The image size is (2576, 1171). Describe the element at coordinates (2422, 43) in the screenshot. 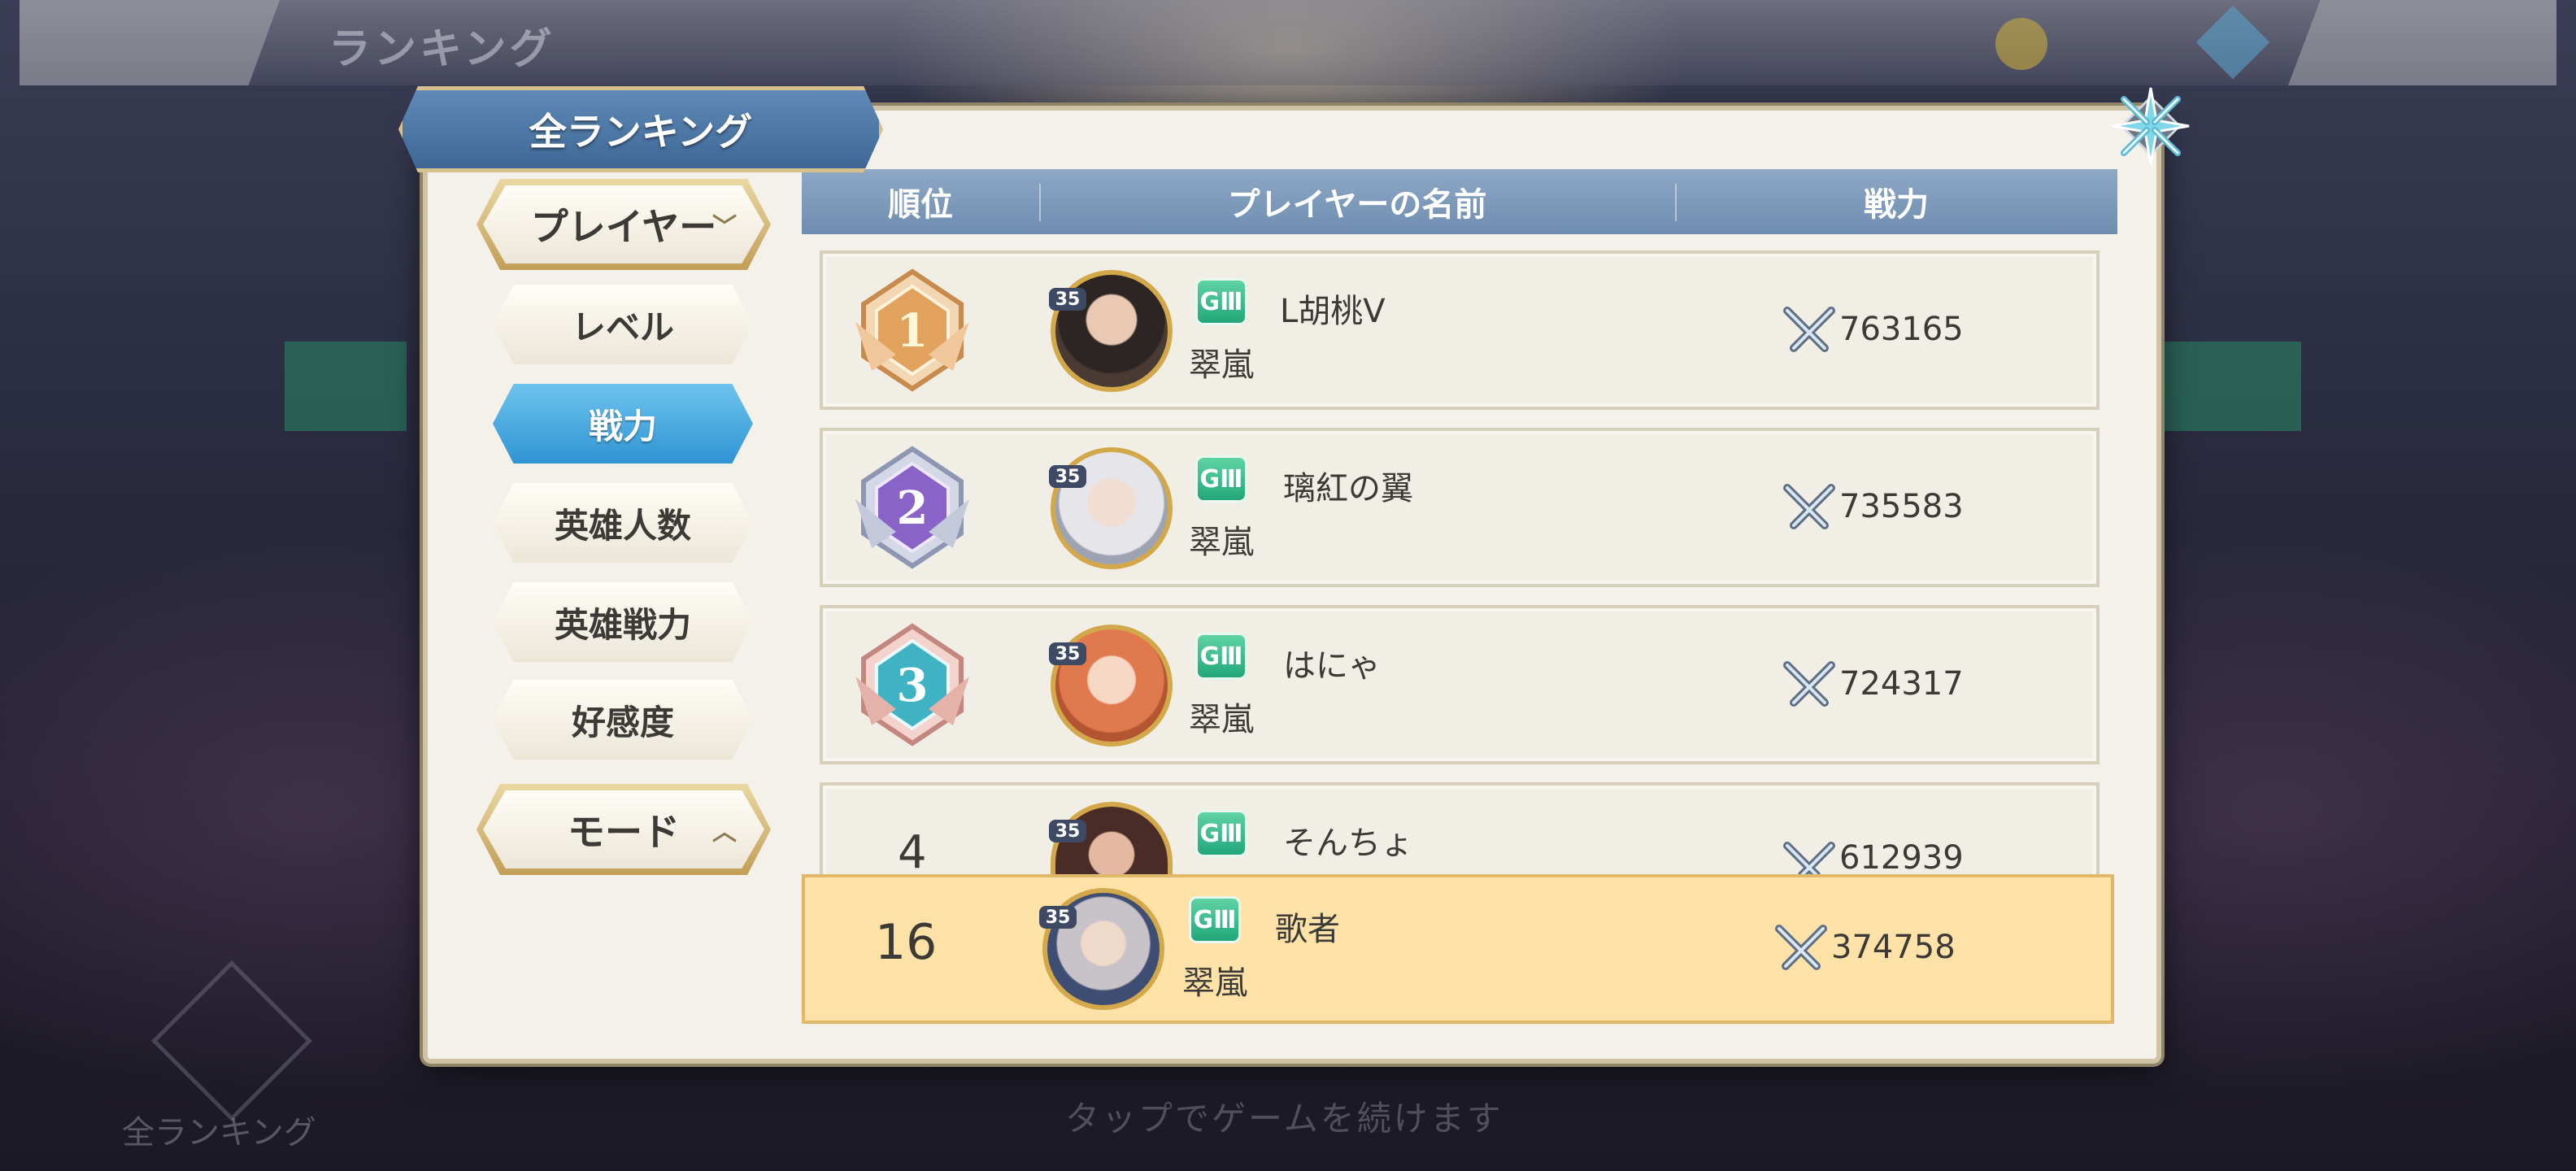

I see `home-button` at that location.